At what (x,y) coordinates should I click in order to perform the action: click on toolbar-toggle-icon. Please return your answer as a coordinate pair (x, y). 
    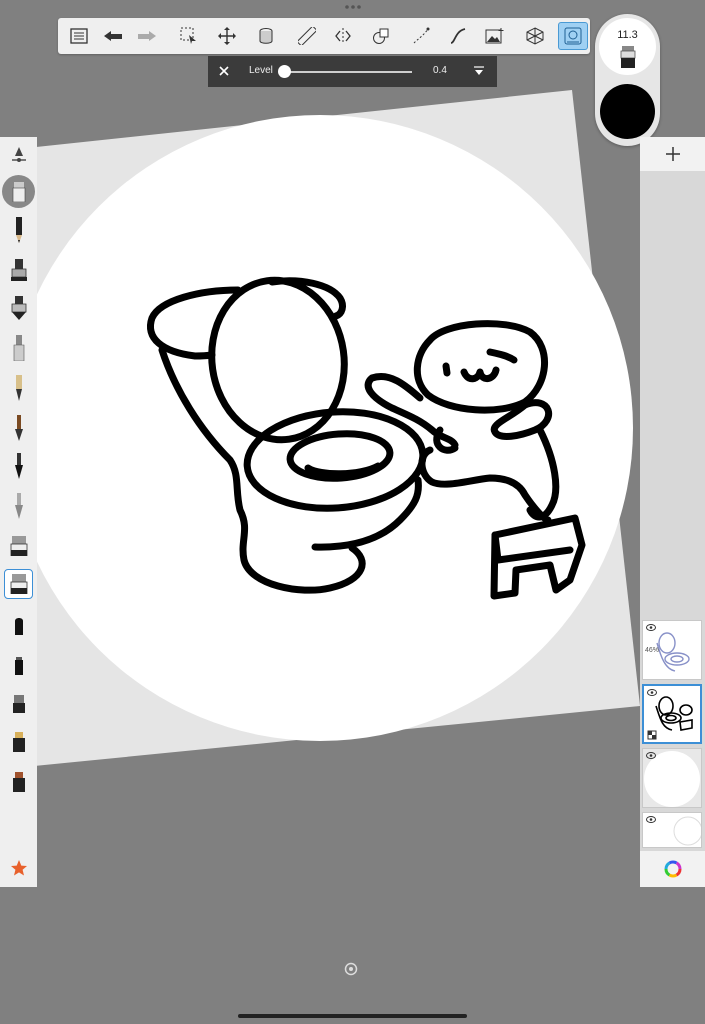
    Looking at the image, I should click on (351, 969).